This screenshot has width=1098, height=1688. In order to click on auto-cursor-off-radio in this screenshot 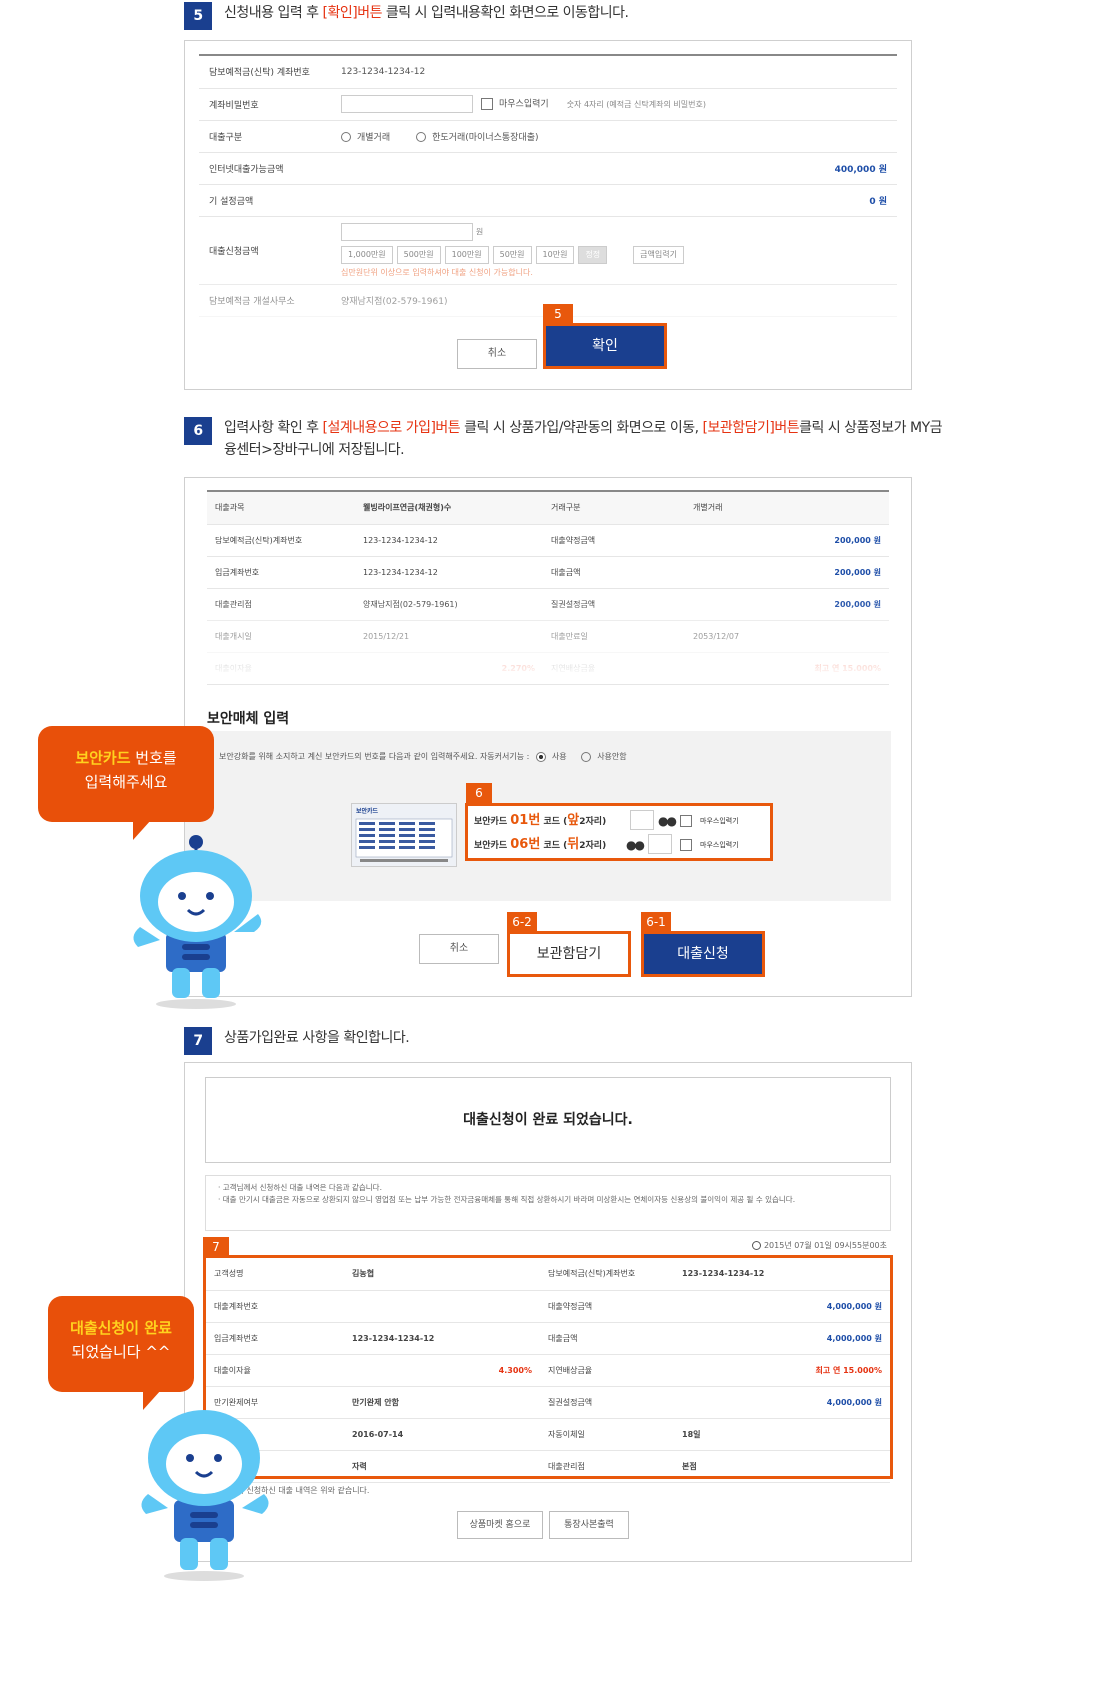, I will do `click(586, 756)`.